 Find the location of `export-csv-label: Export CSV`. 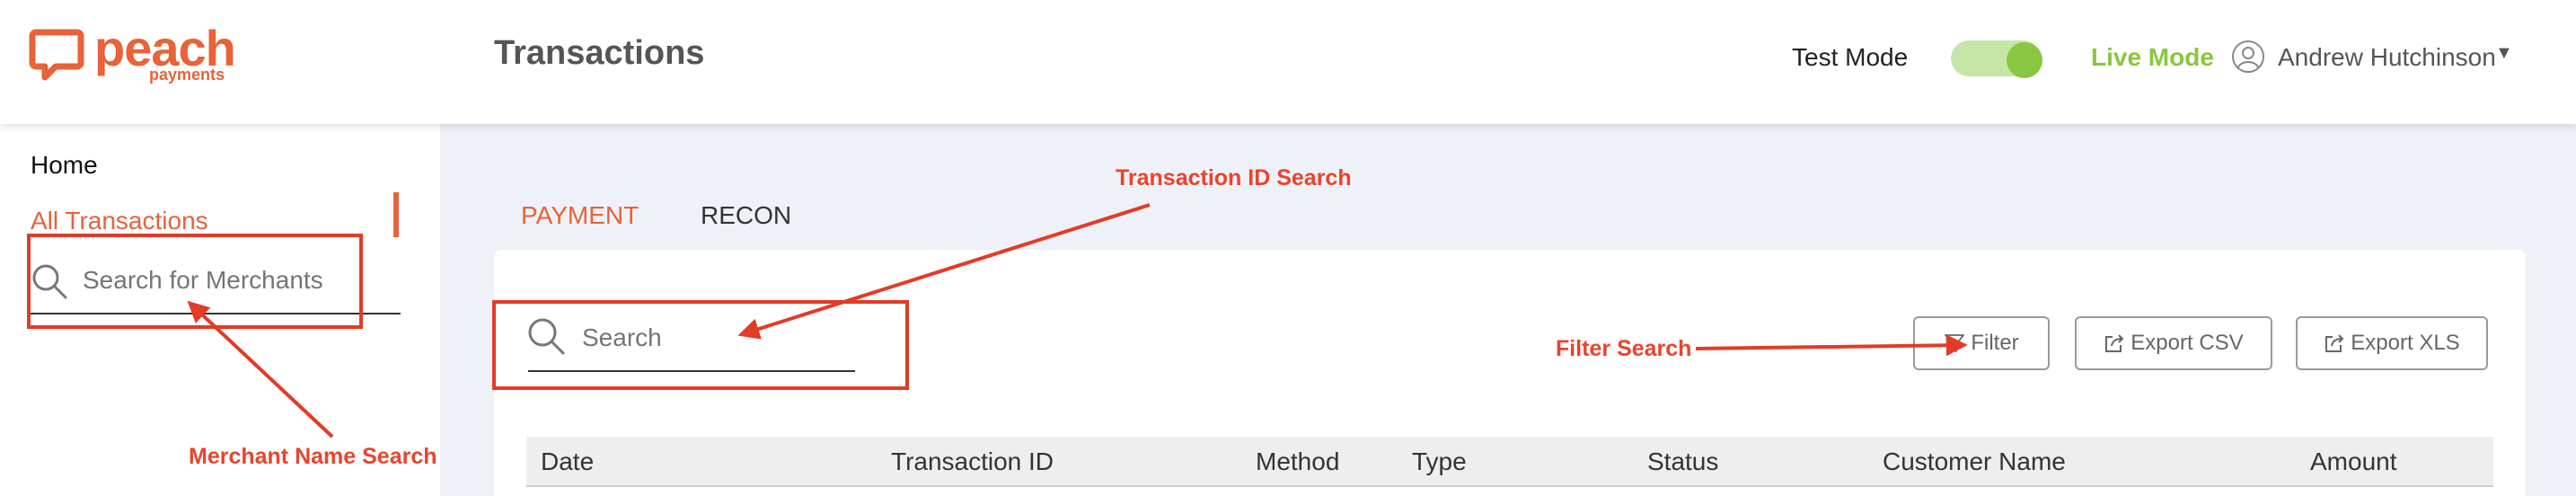

export-csv-label: Export CSV is located at coordinates (2187, 343).